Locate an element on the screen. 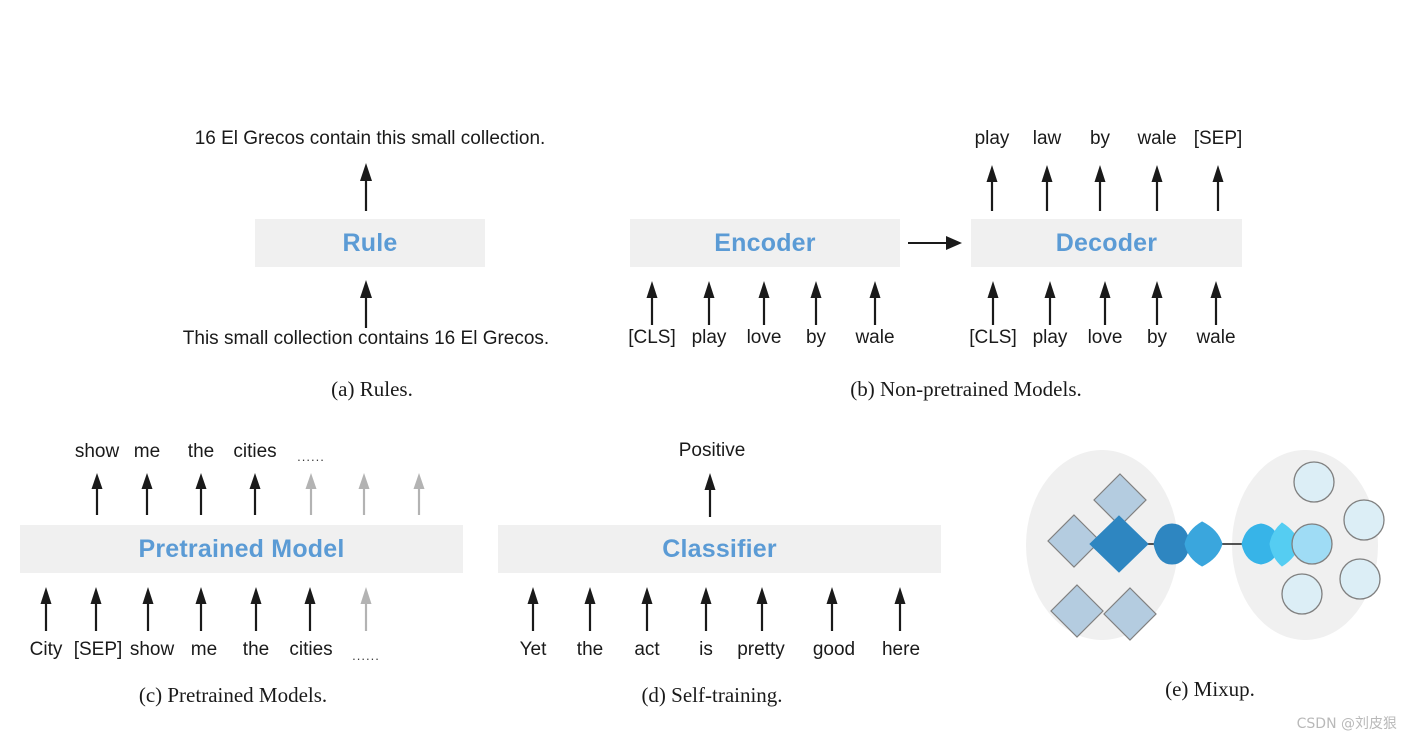  classifier-input-3: is is located at coordinates (706, 649).